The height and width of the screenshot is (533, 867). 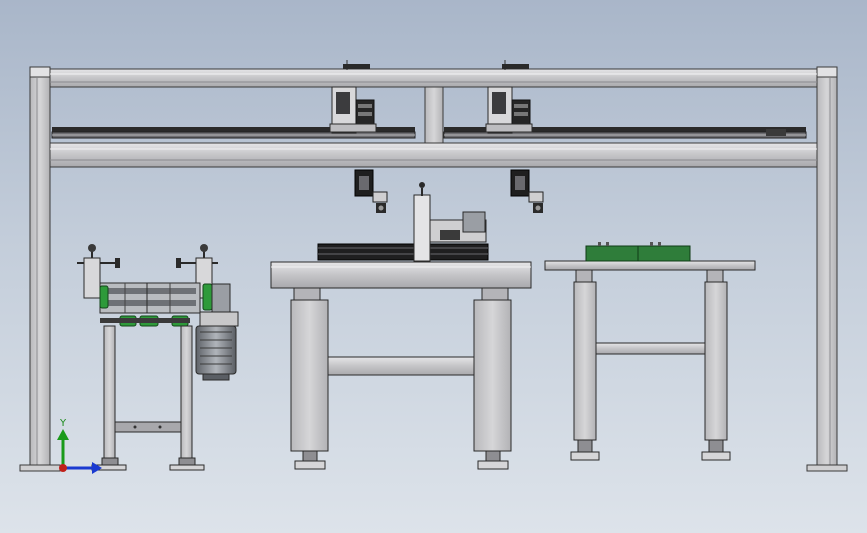 What do you see at coordinates (827, 468) in the screenshot?
I see `gantry-foot-right` at bounding box center [827, 468].